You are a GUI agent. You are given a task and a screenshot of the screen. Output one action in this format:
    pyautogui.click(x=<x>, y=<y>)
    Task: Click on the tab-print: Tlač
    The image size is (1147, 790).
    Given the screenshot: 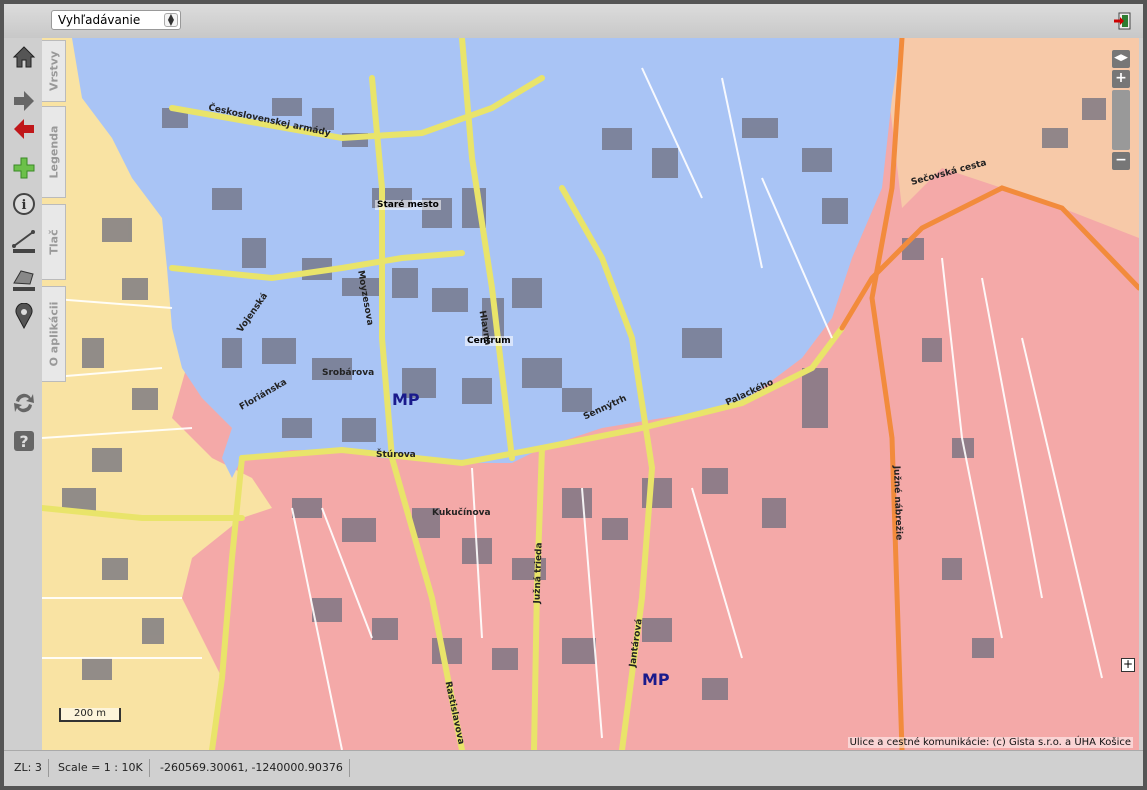 What is the action you would take?
    pyautogui.click(x=54, y=242)
    